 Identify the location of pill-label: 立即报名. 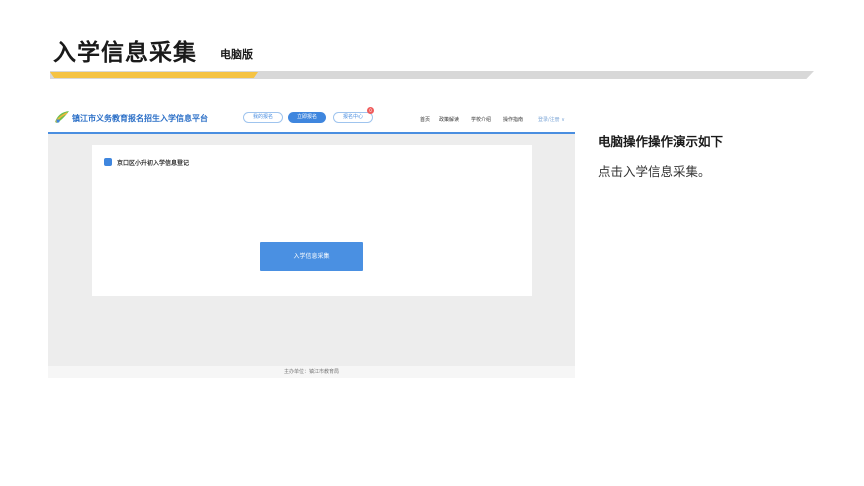
(306, 117).